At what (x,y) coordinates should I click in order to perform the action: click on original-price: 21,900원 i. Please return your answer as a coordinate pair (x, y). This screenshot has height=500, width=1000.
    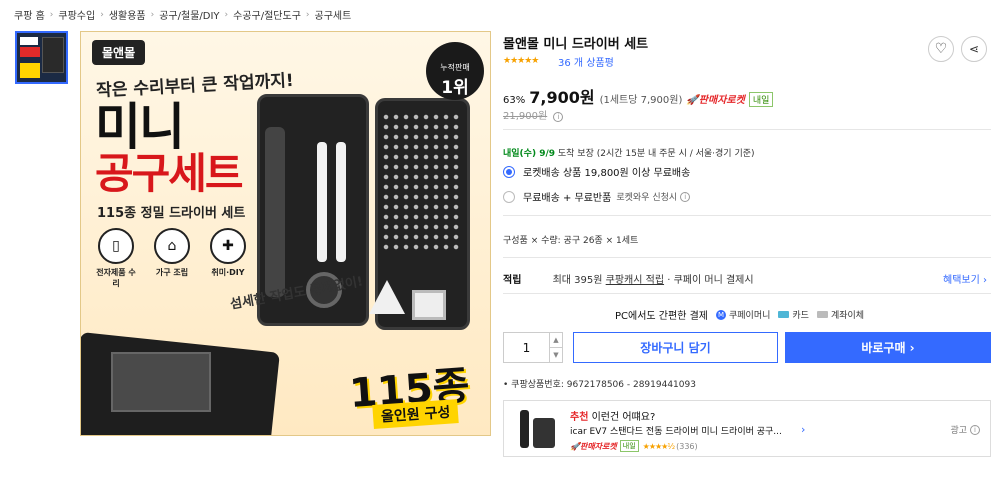
    Looking at the image, I should click on (533, 114).